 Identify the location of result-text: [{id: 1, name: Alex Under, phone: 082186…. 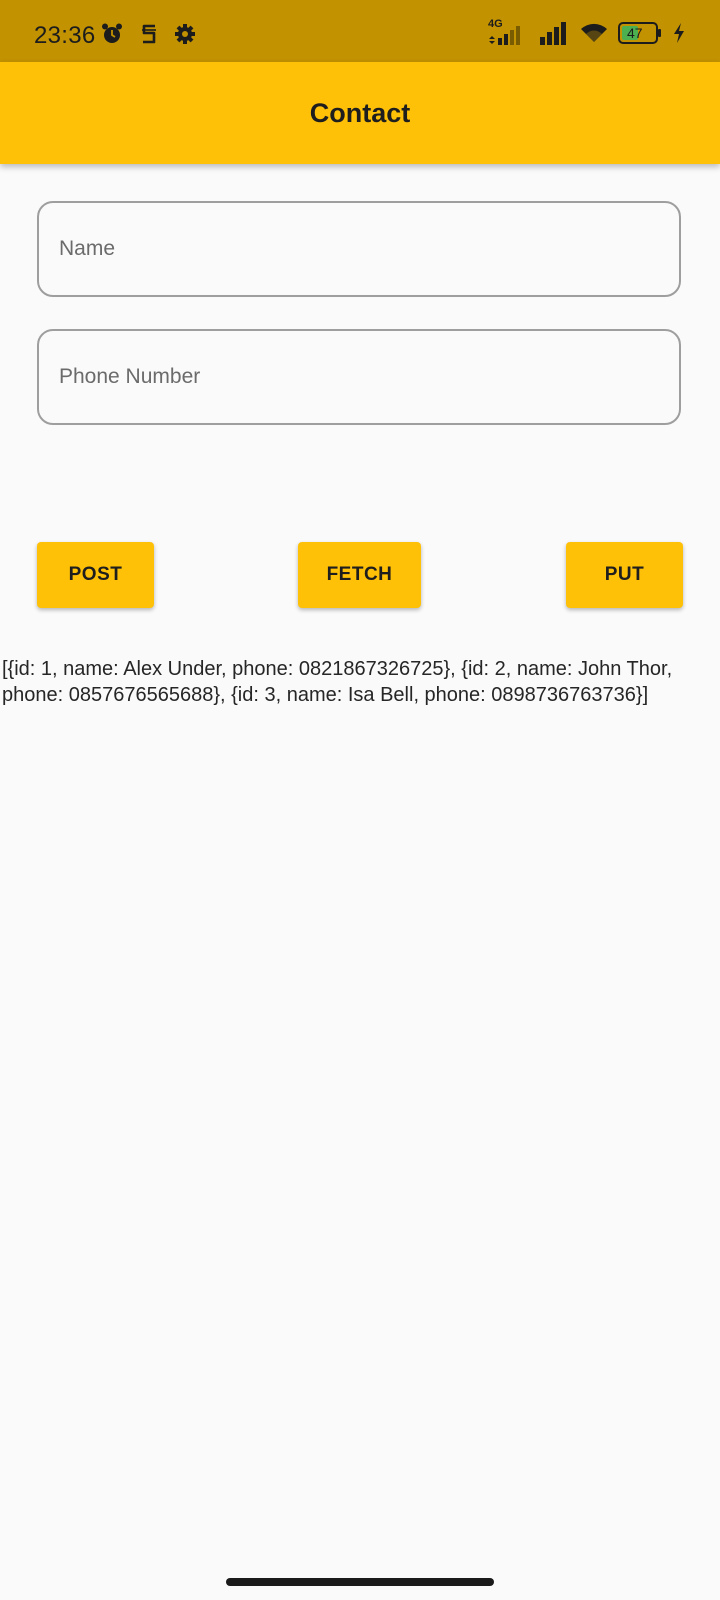
(337, 682).